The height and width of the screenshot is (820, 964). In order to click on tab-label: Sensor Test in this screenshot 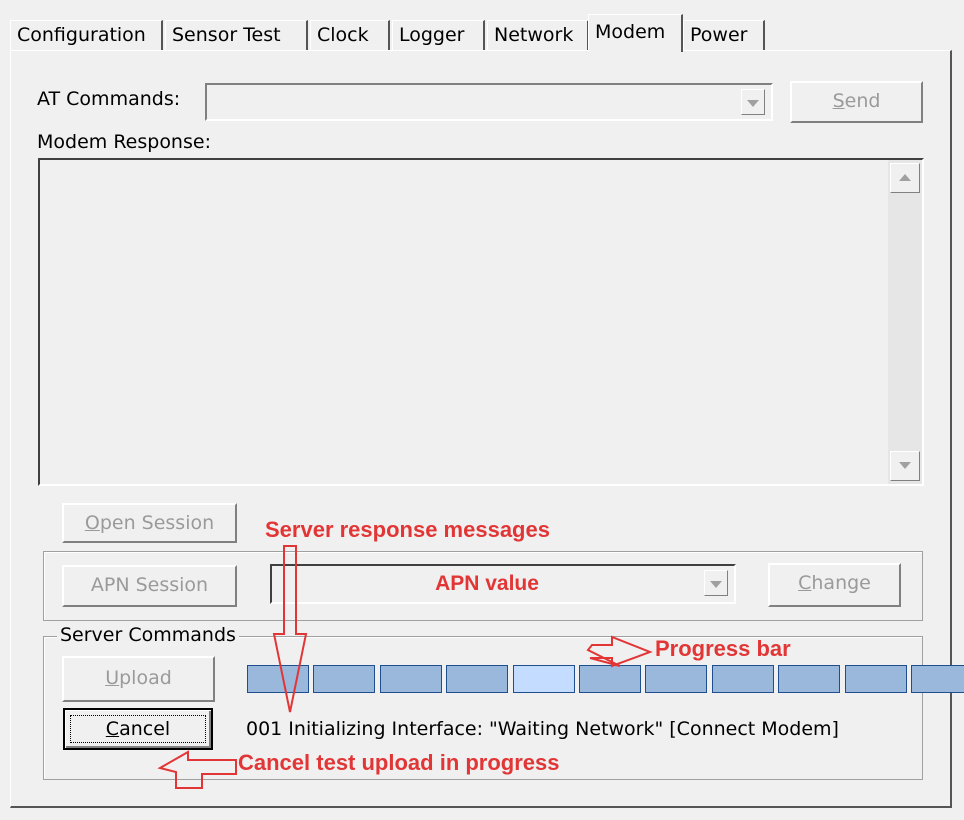, I will do `click(226, 35)`.